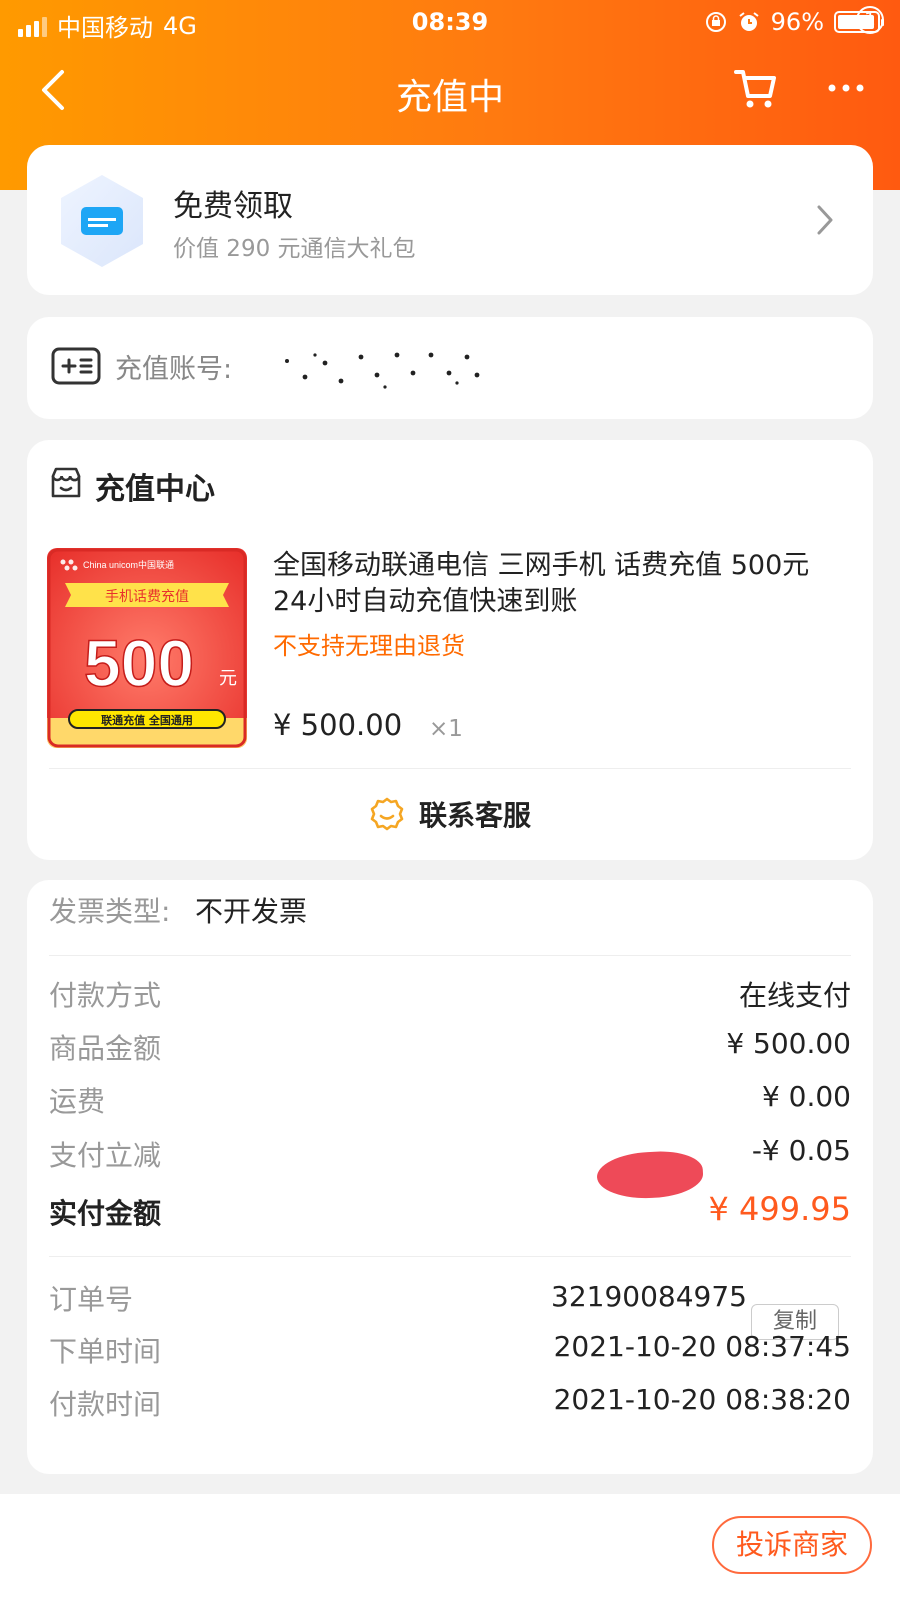 This screenshot has height=1600, width=900. Describe the element at coordinates (848, 88) in the screenshot. I see `more-icon` at that location.